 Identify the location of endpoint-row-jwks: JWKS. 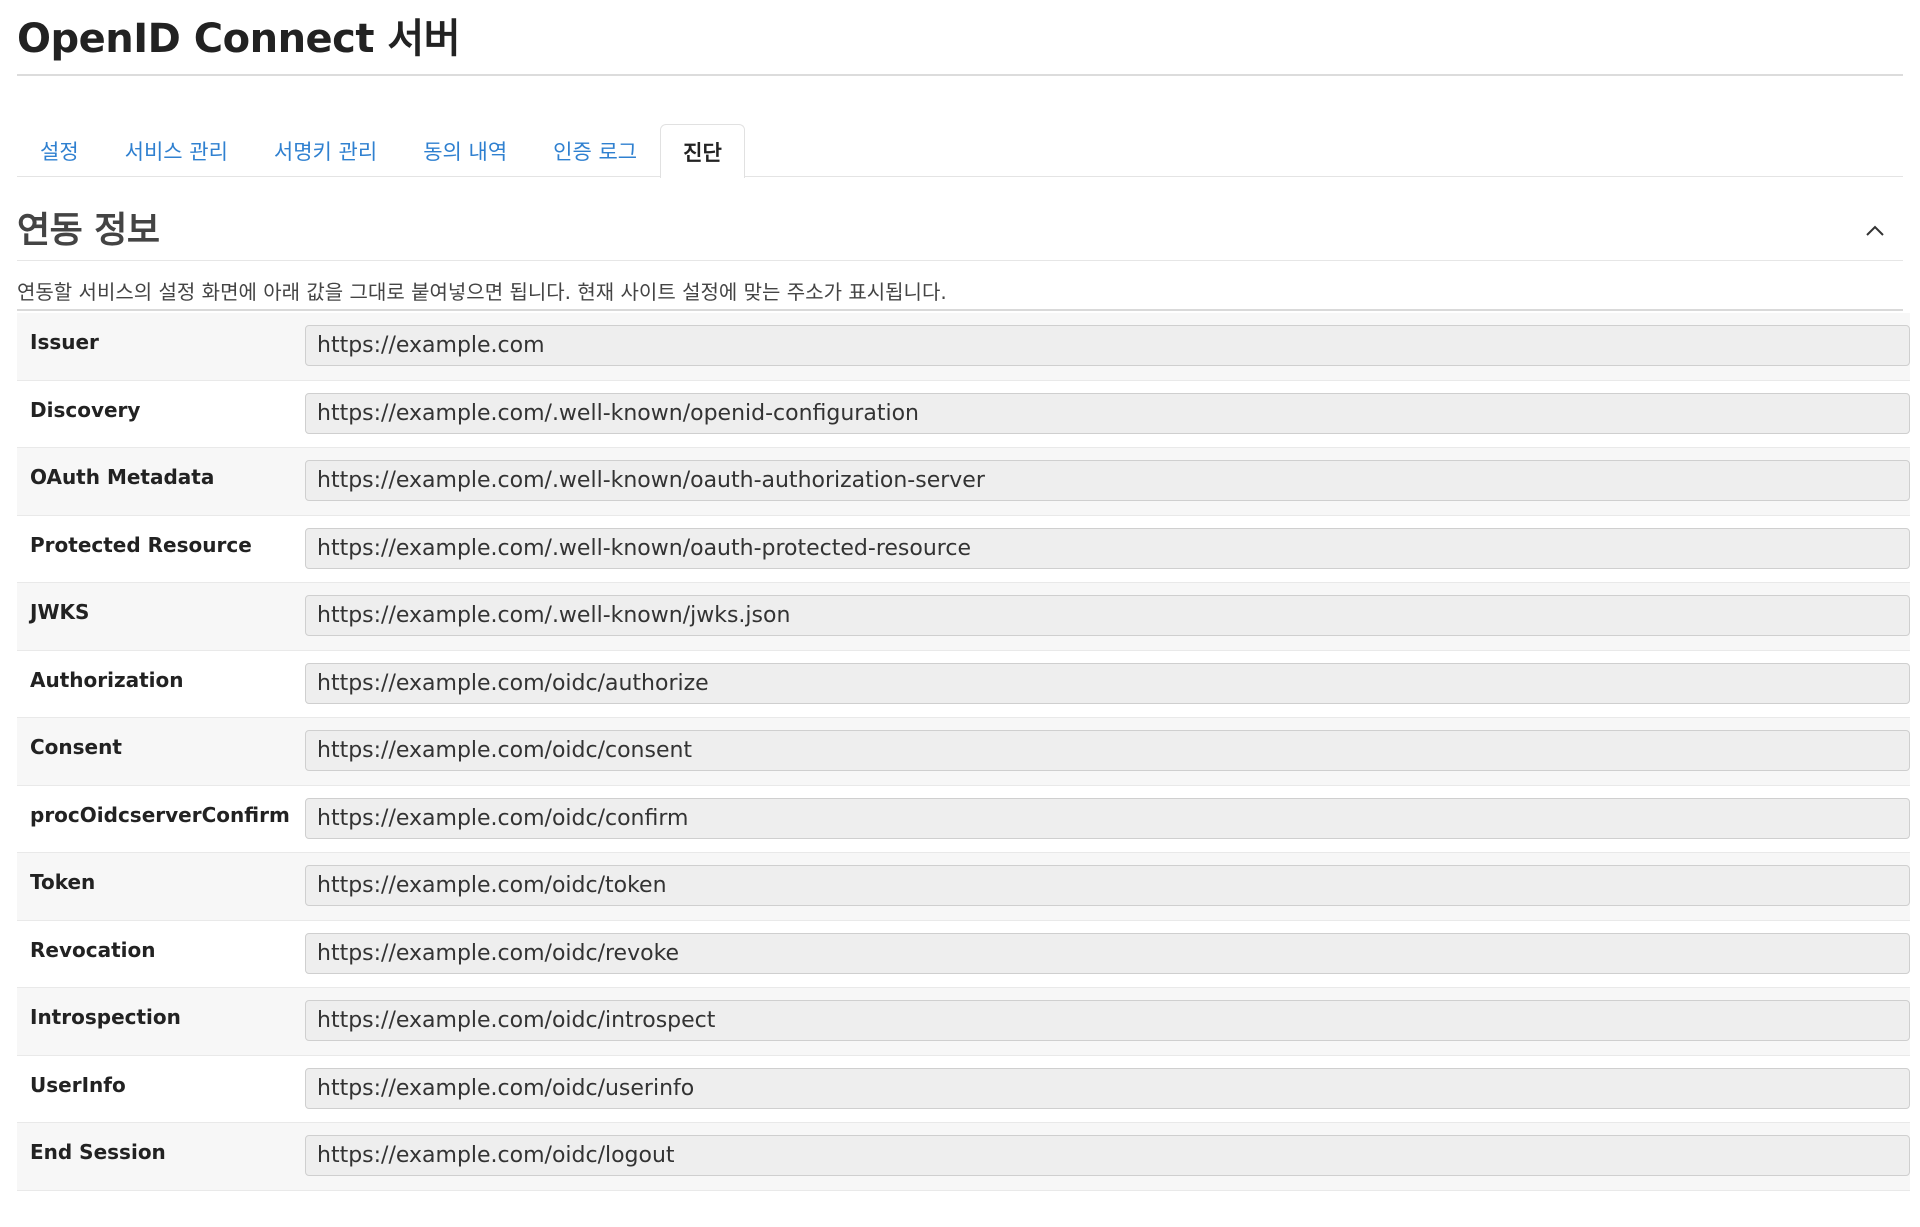
(963, 617).